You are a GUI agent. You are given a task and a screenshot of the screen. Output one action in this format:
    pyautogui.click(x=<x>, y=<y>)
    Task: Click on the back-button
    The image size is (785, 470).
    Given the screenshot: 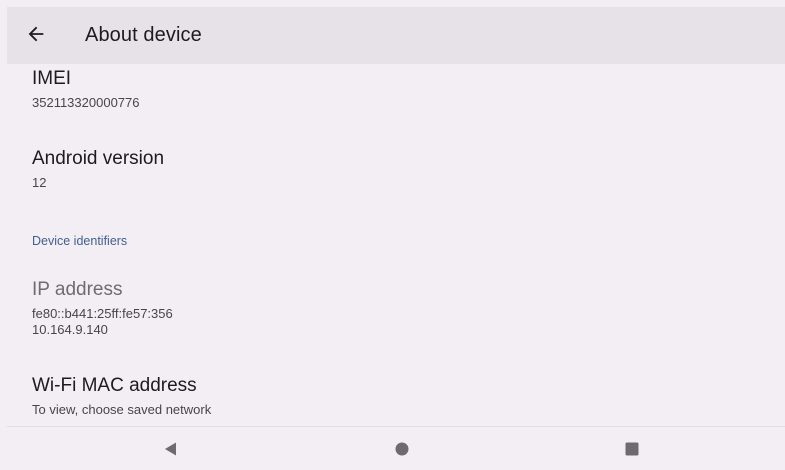 What is the action you would take?
    pyautogui.click(x=36, y=34)
    